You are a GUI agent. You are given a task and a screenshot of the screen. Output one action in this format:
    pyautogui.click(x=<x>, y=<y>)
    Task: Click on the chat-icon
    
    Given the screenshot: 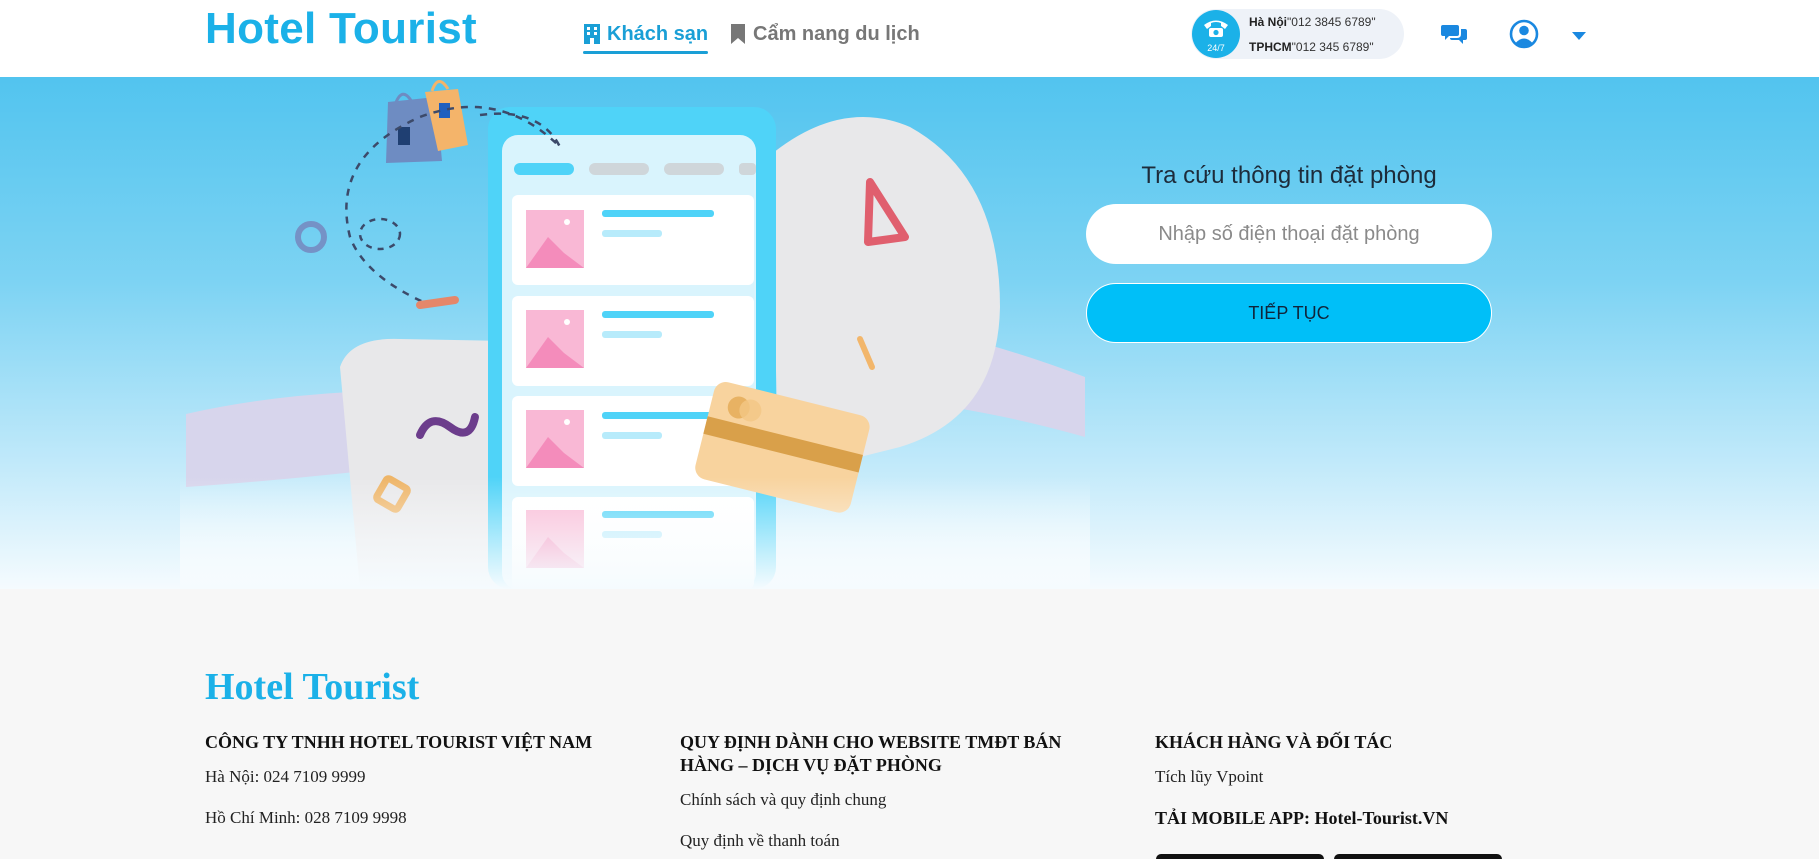 What is the action you would take?
    pyautogui.click(x=1454, y=34)
    